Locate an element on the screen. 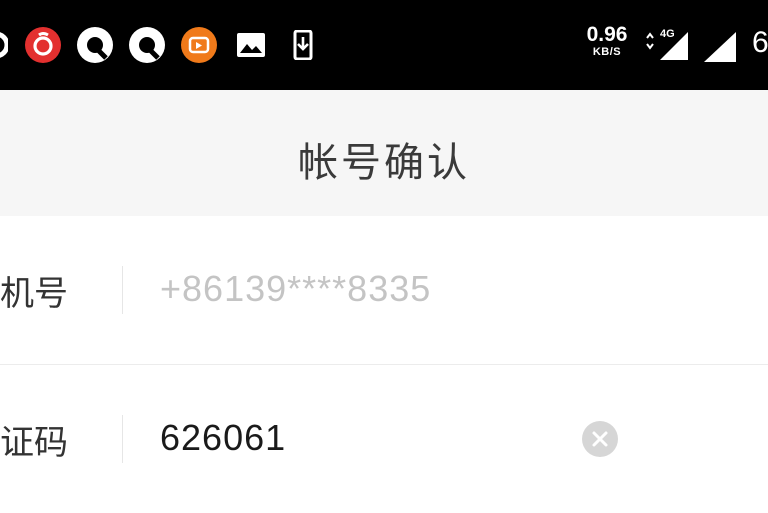 The height and width of the screenshot is (513, 768). download-icon is located at coordinates (303, 45).